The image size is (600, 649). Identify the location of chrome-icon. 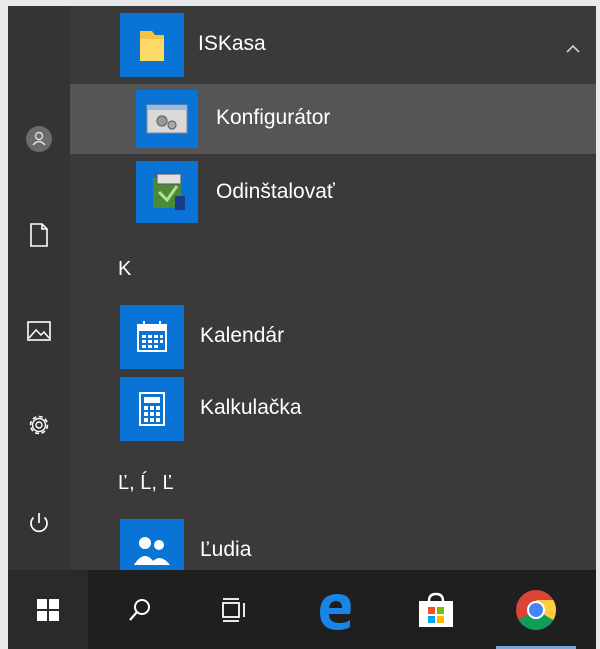
(536, 609).